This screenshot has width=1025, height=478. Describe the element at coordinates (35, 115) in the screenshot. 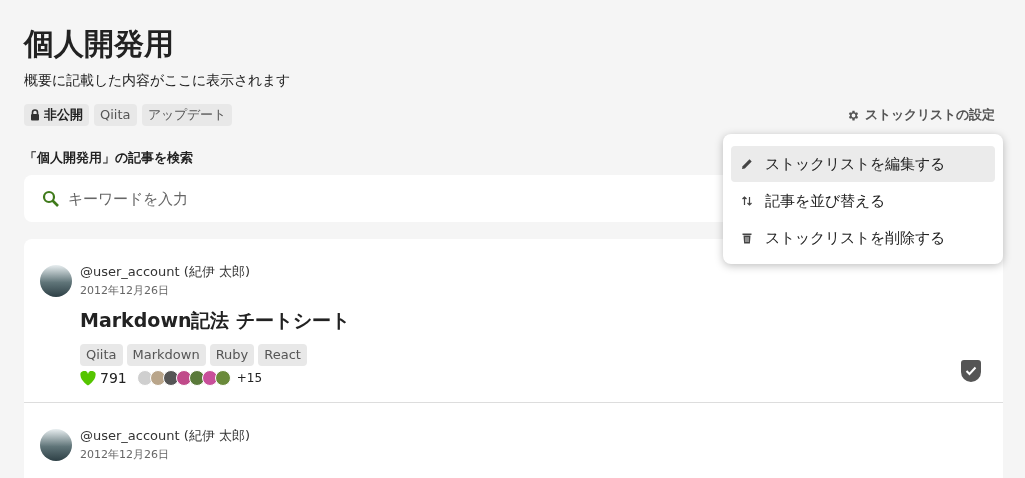

I see `lock-icon` at that location.